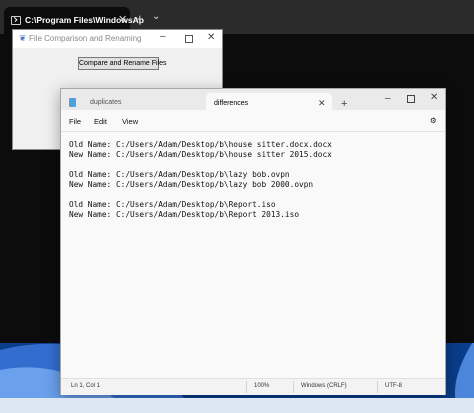 The width and height of the screenshot is (474, 413). I want to click on terminal-tab-close-icon: ✕, so click(122, 19).